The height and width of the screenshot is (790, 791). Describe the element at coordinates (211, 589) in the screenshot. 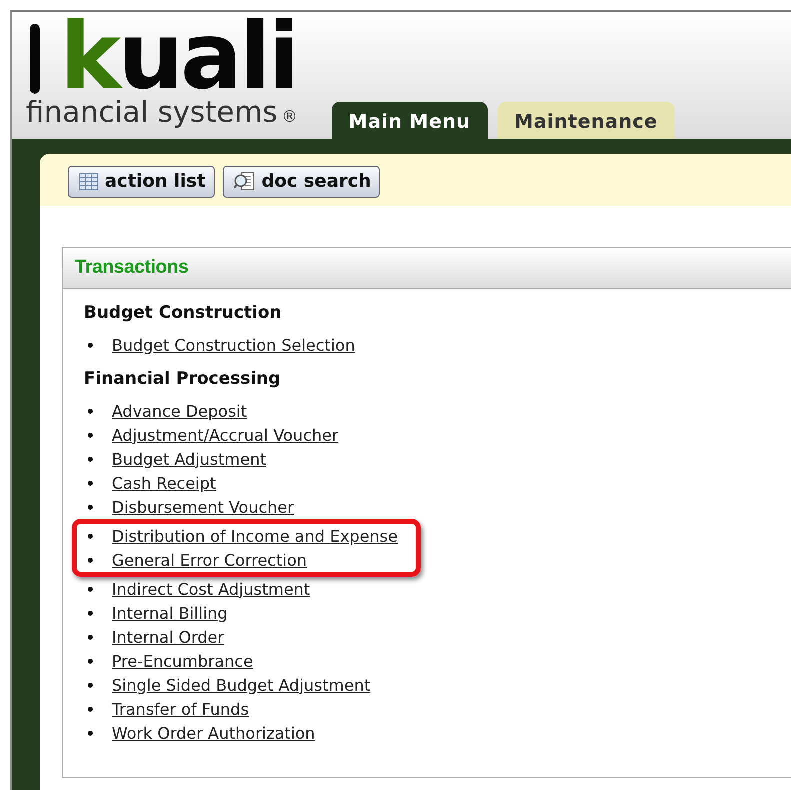

I see `transaction-link: Indirect Cost Adjustment` at that location.